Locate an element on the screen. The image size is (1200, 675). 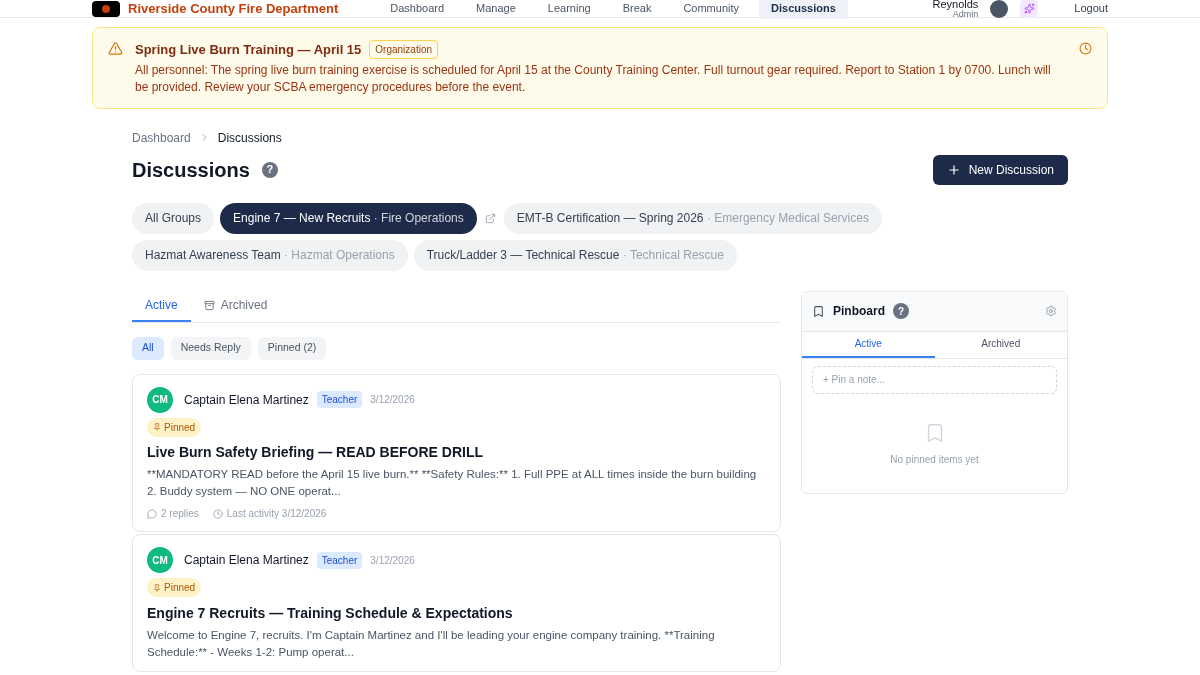
post-title: Live Burn Safety Briefing — READ BEFORE DRILL is located at coordinates (456, 452).